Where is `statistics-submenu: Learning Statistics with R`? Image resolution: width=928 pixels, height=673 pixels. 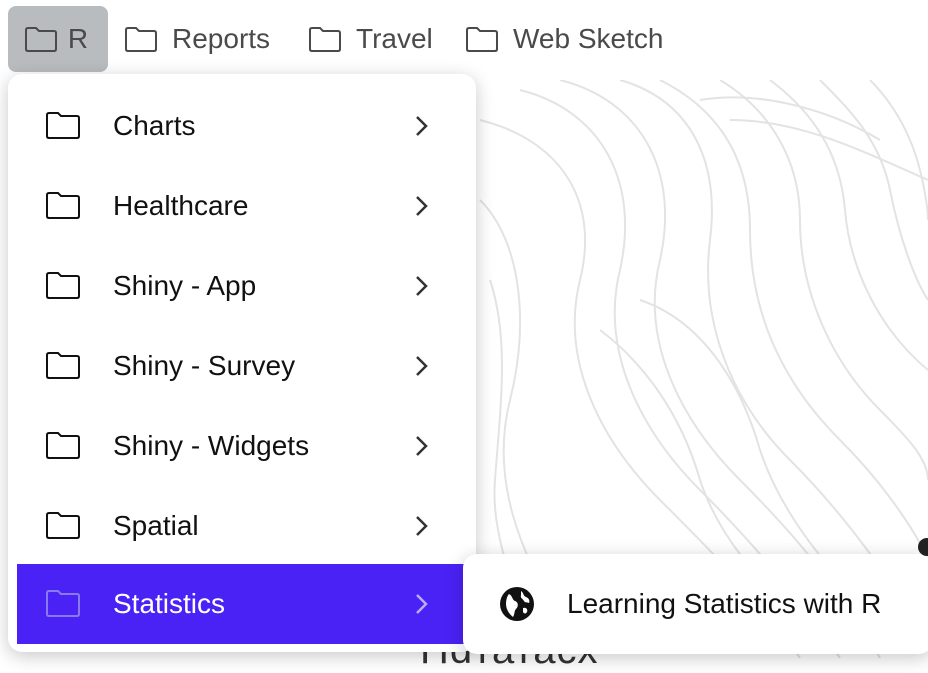
statistics-submenu: Learning Statistics with R is located at coordinates (695, 604).